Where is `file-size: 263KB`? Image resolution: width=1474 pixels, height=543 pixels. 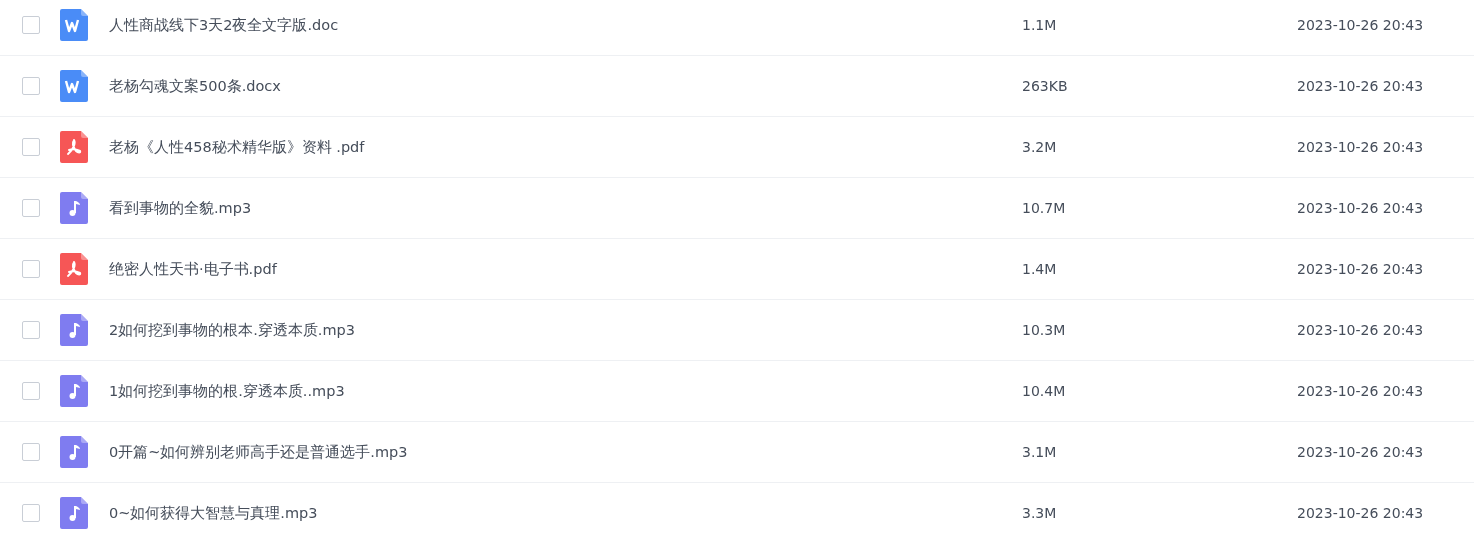
file-size: 263KB is located at coordinates (1045, 86).